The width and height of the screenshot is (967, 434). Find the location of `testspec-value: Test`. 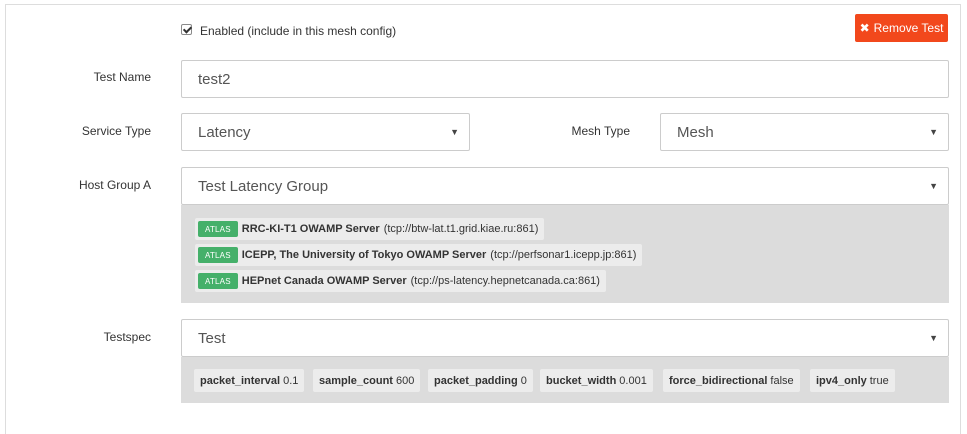

testspec-value: Test is located at coordinates (212, 338).